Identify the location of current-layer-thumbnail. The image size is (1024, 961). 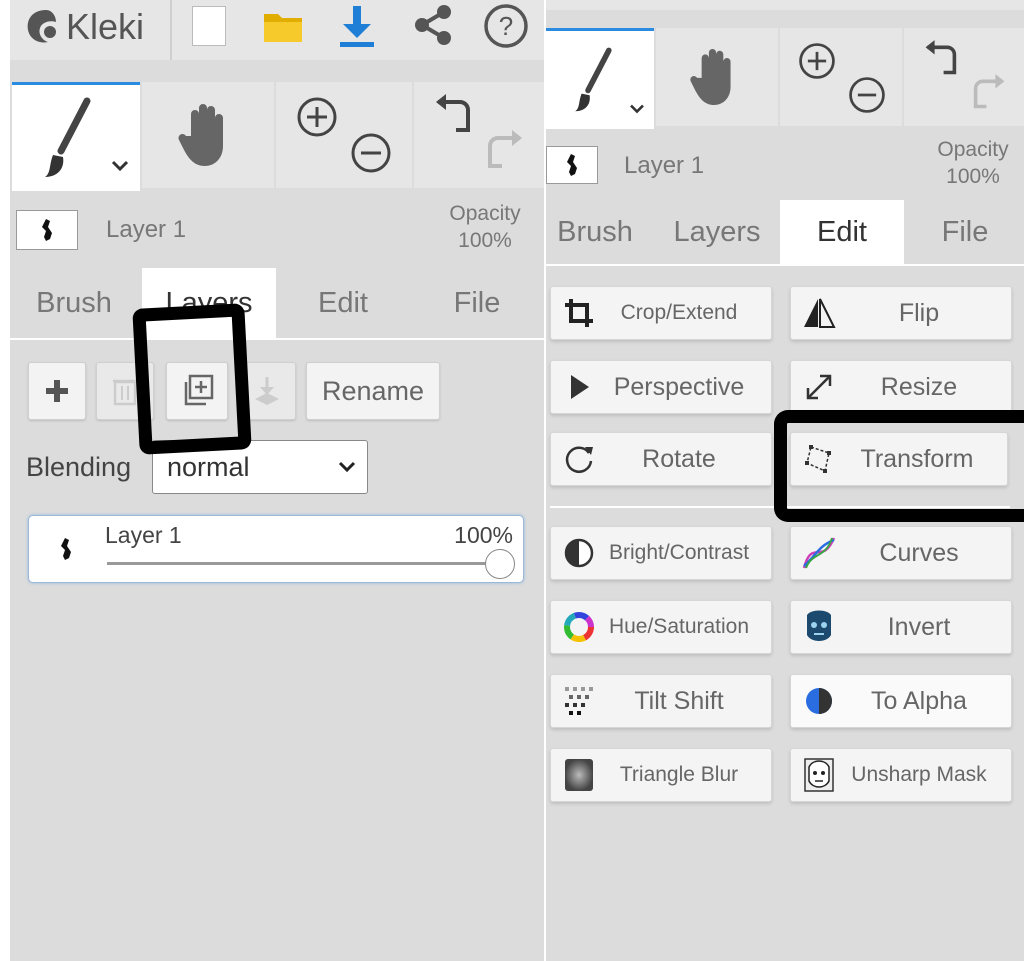
(47, 230).